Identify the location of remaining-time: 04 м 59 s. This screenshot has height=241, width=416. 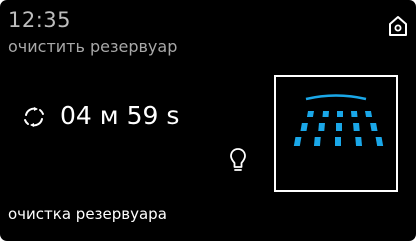
(120, 115).